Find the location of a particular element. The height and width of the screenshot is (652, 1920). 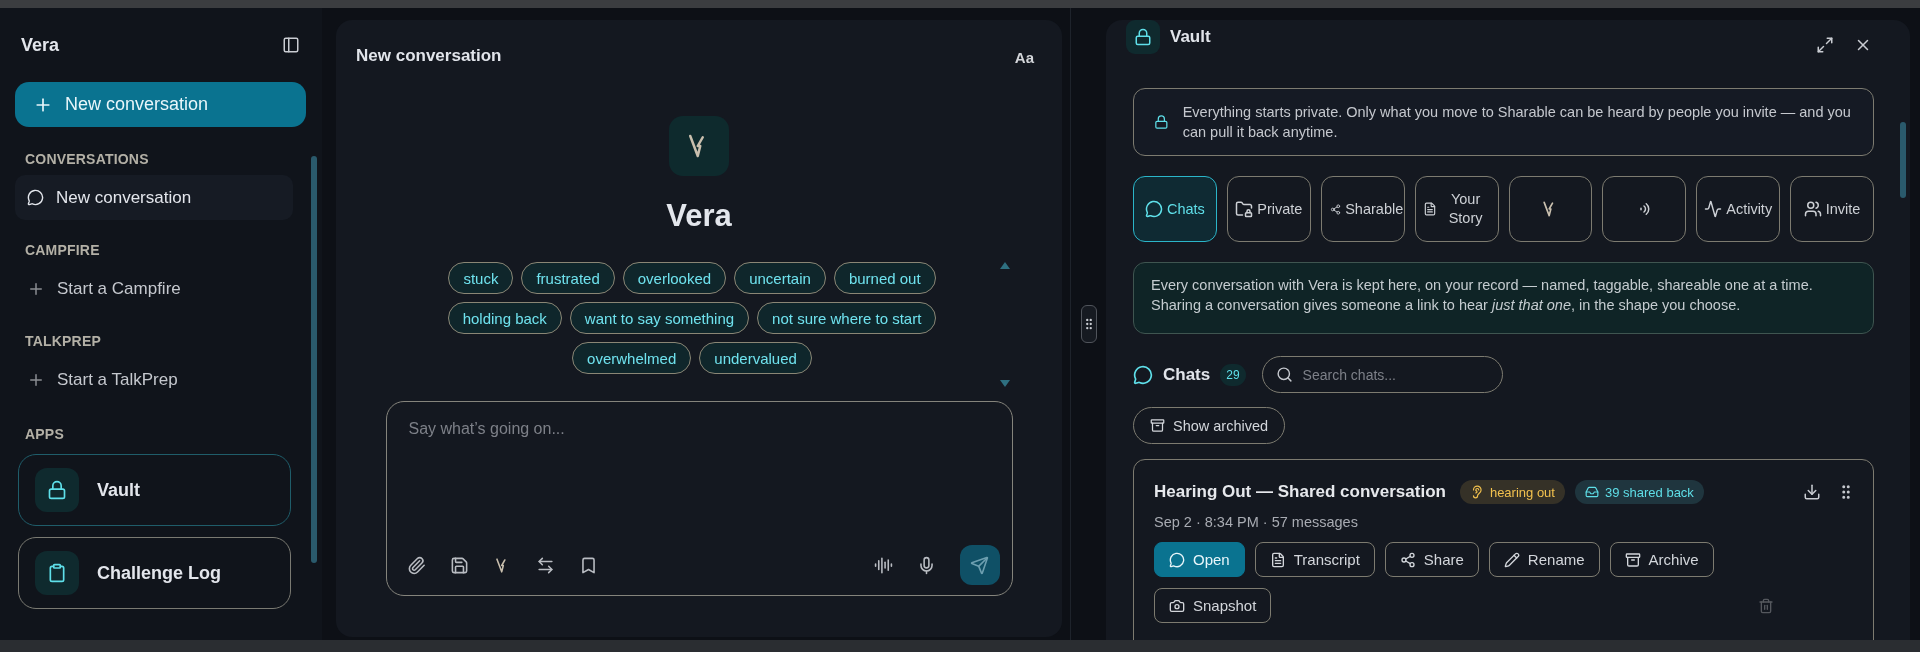

new-conversation-button: New conversation is located at coordinates (160, 104).